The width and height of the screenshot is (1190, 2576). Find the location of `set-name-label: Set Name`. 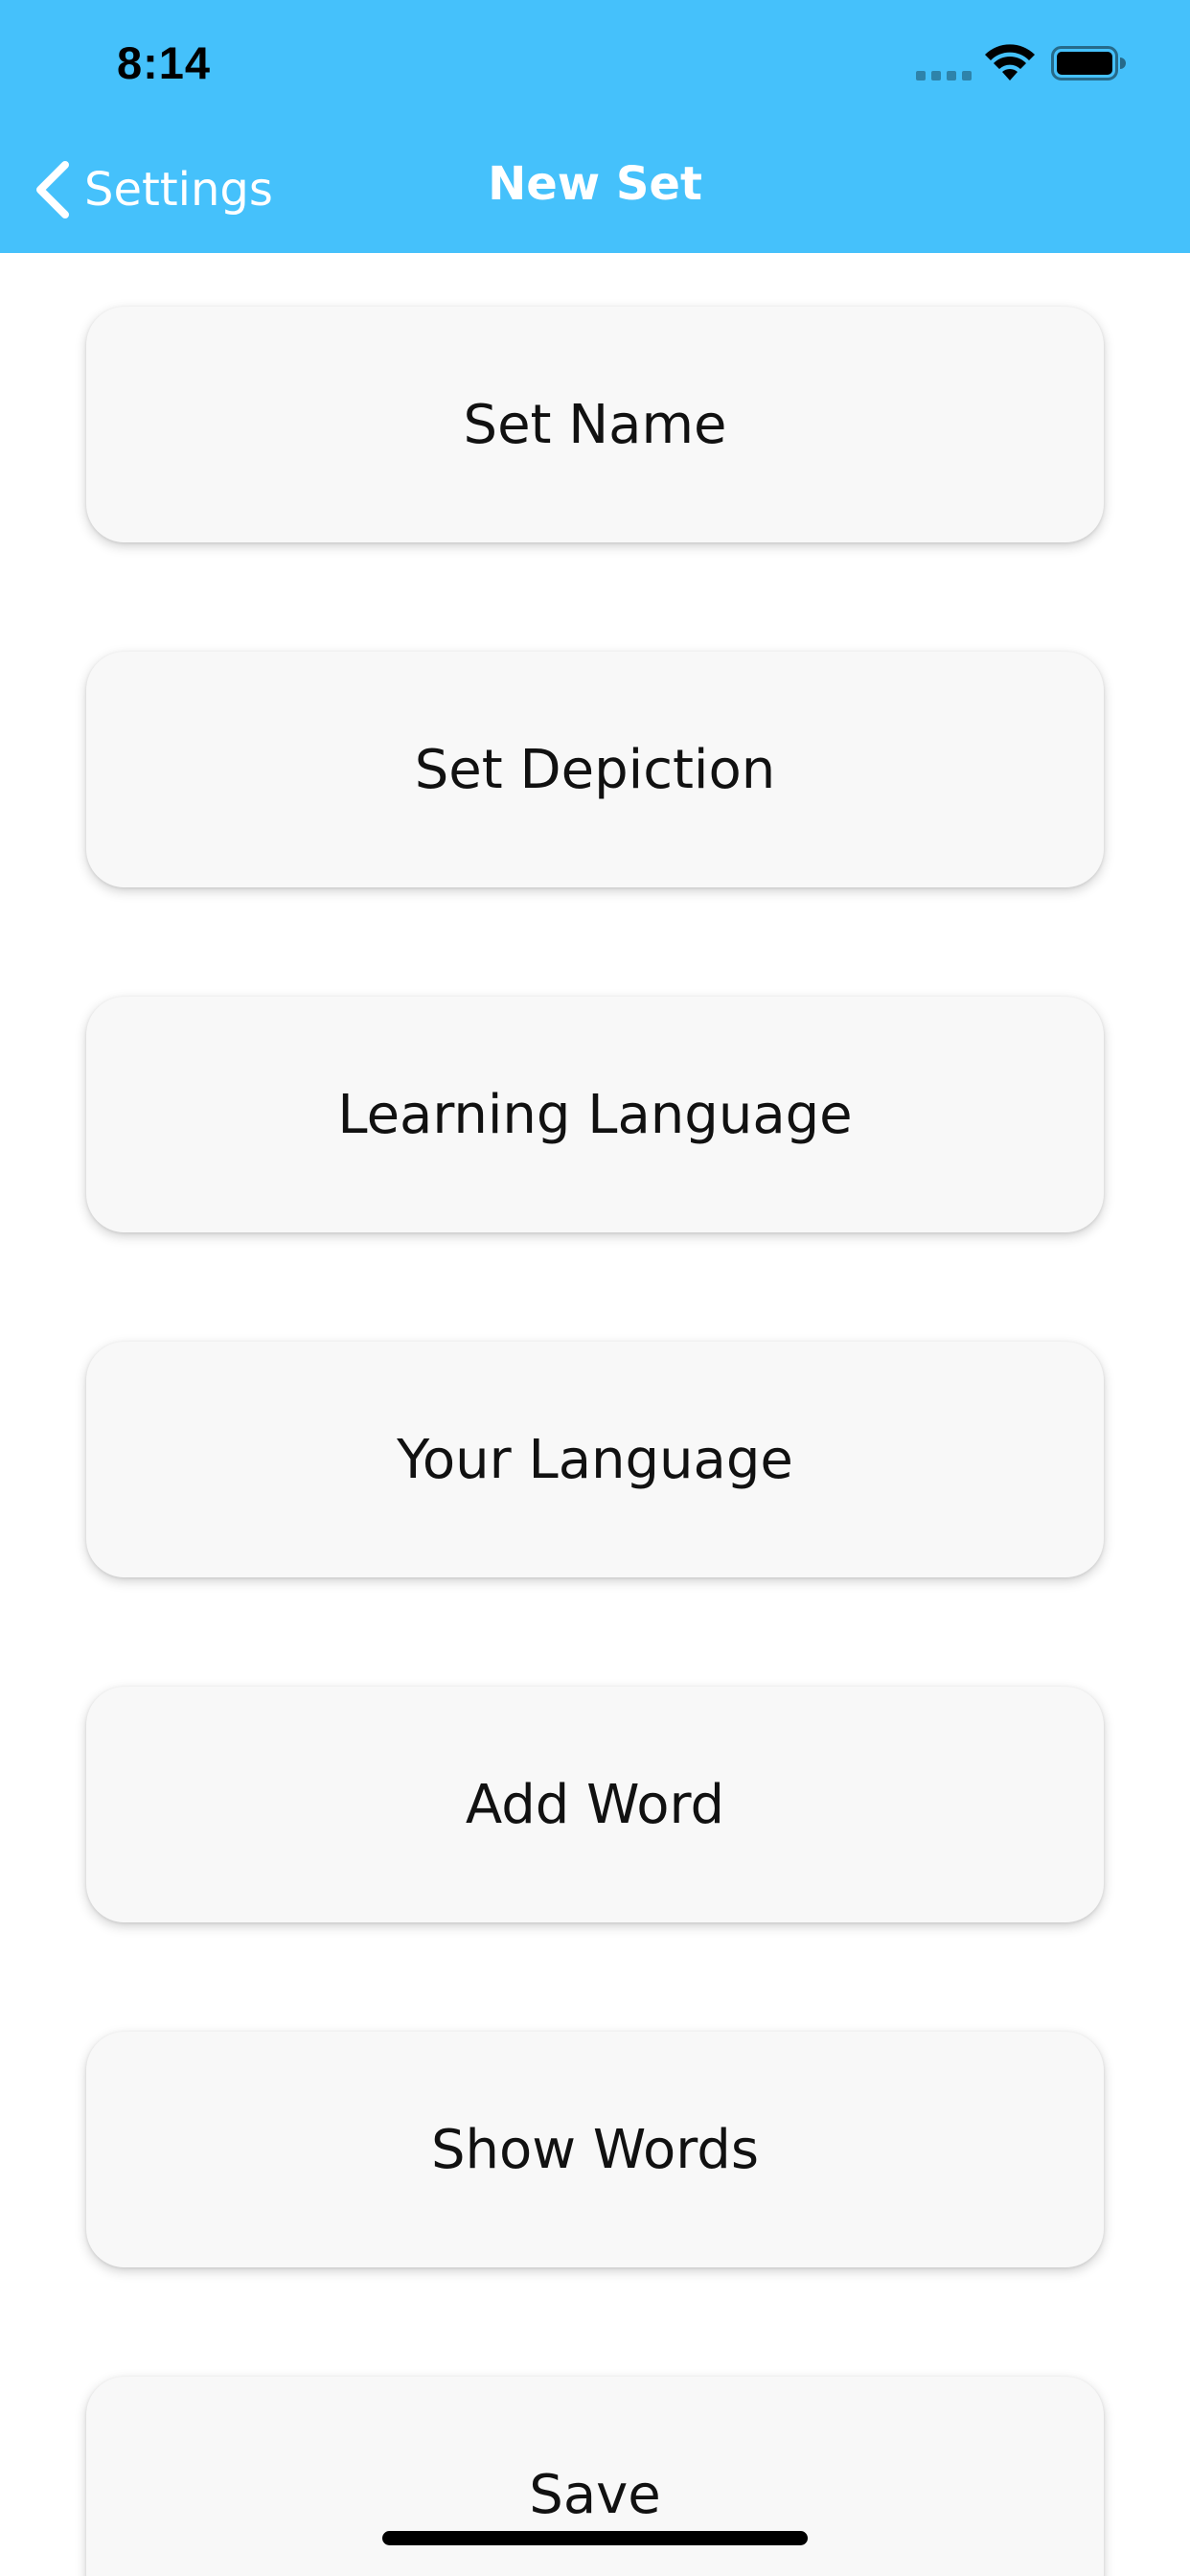

set-name-label: Set Name is located at coordinates (595, 424).